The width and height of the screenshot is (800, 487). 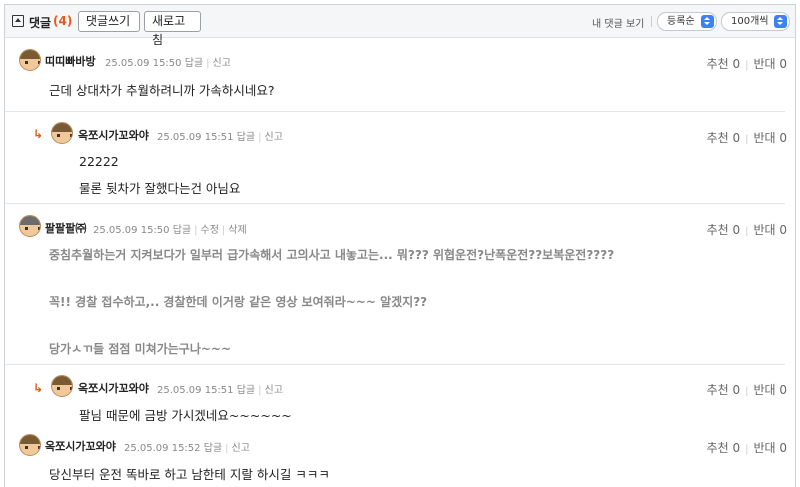 What do you see at coordinates (162, 90) in the screenshot?
I see `comment-text: 근데 상대차가 추월하려니까 가속하시네요?` at bounding box center [162, 90].